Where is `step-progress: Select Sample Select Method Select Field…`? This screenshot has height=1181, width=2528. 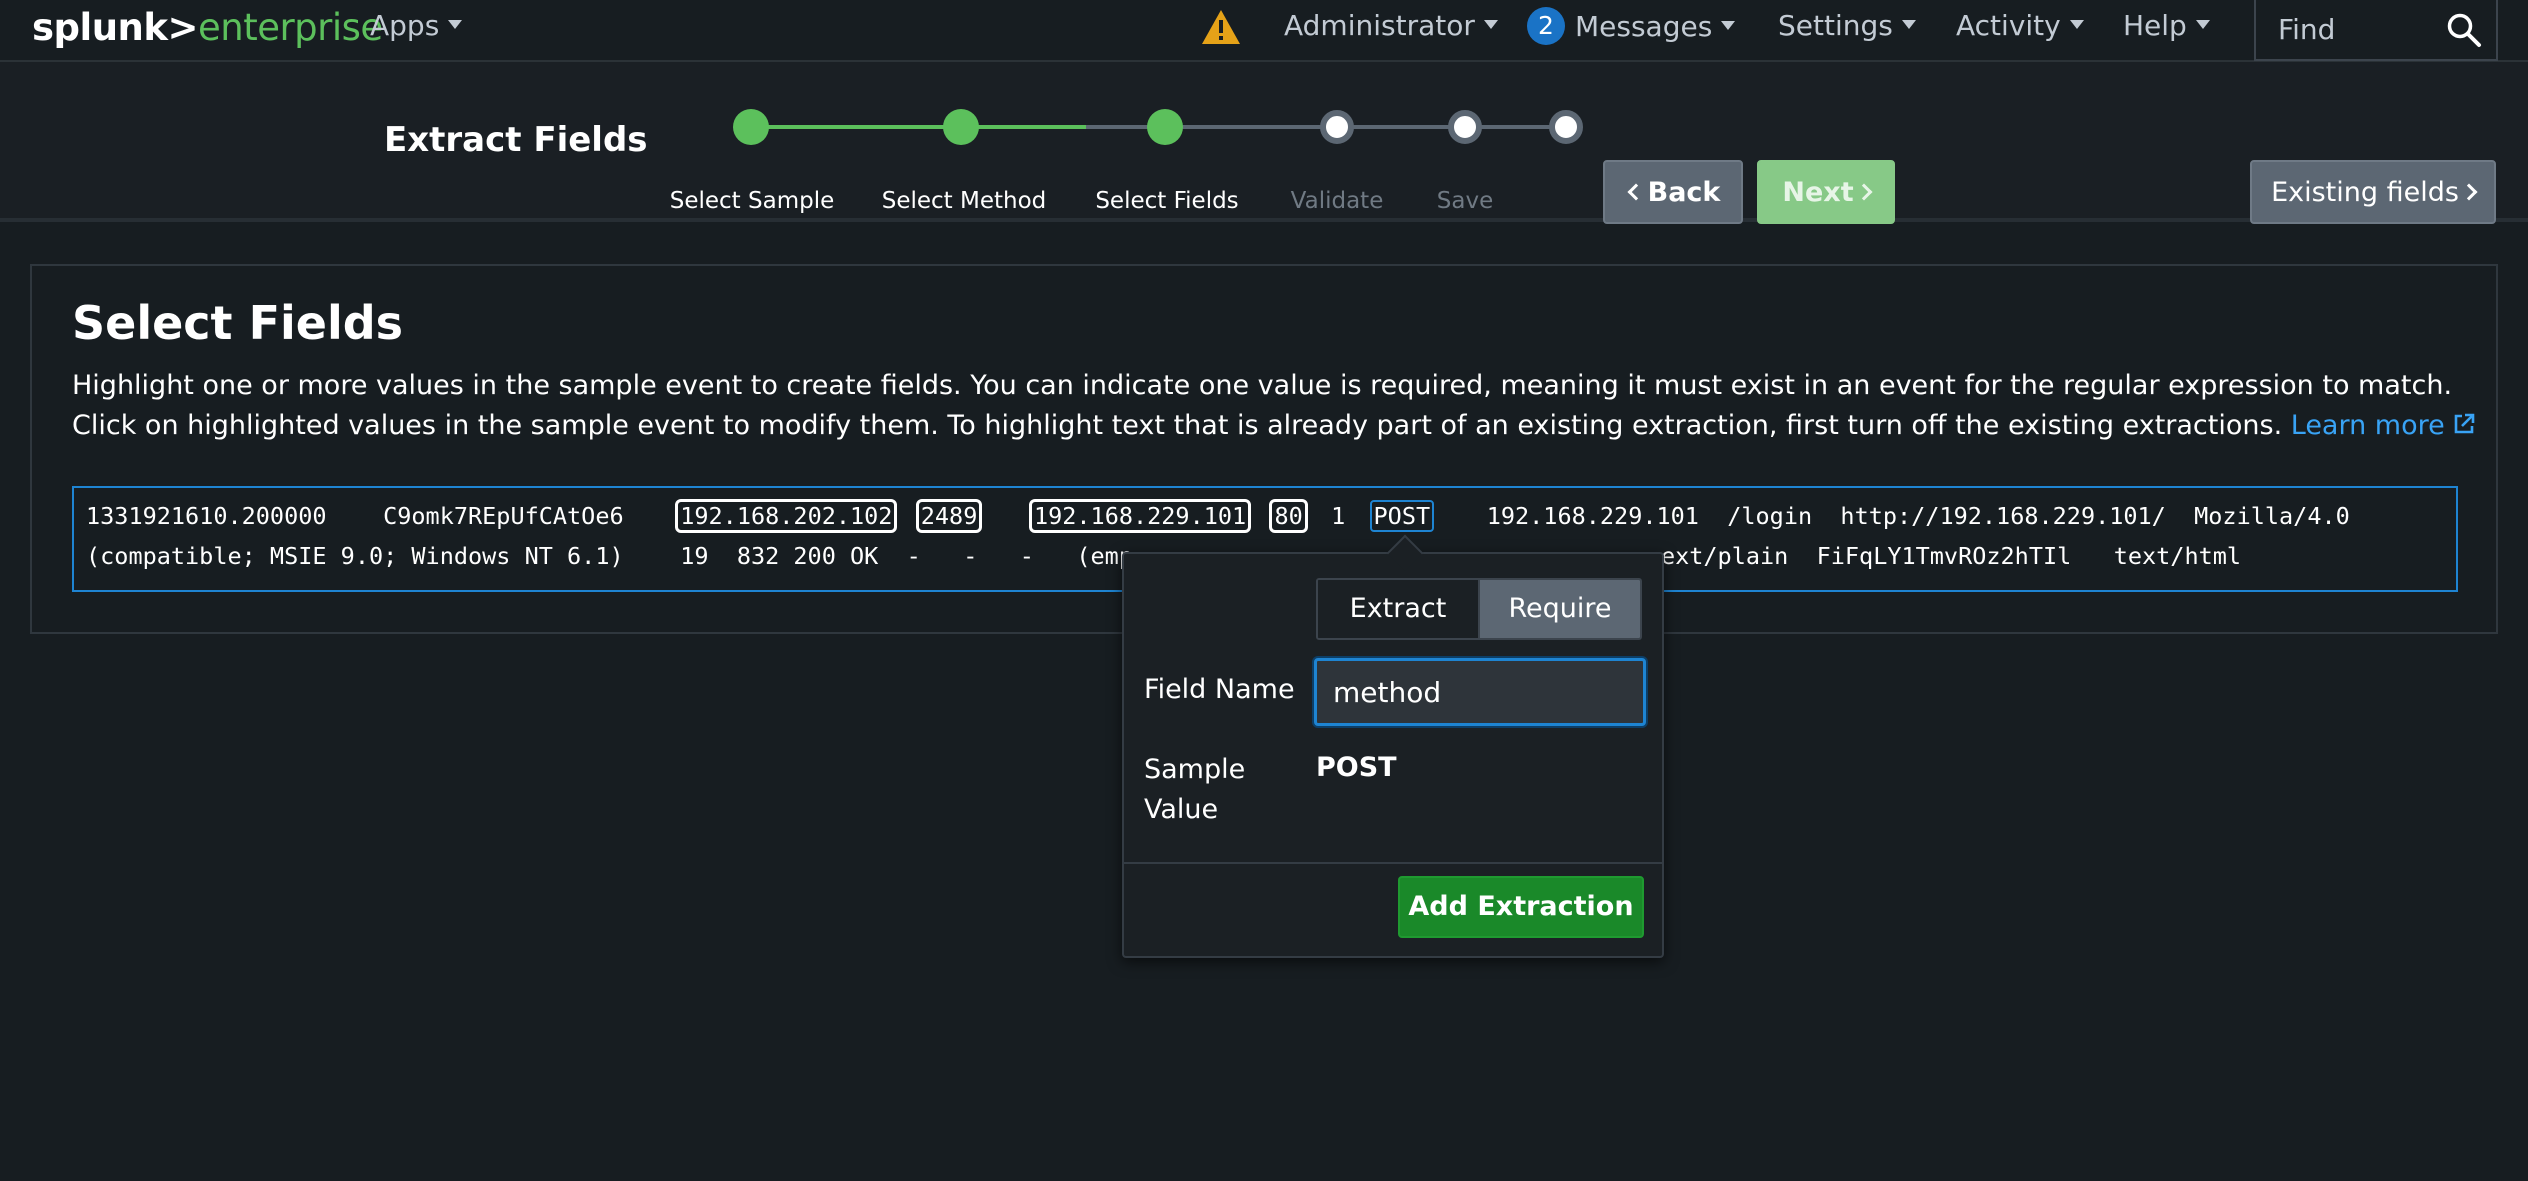 step-progress: Select Sample Select Method Select Field… is located at coordinates (1111, 153).